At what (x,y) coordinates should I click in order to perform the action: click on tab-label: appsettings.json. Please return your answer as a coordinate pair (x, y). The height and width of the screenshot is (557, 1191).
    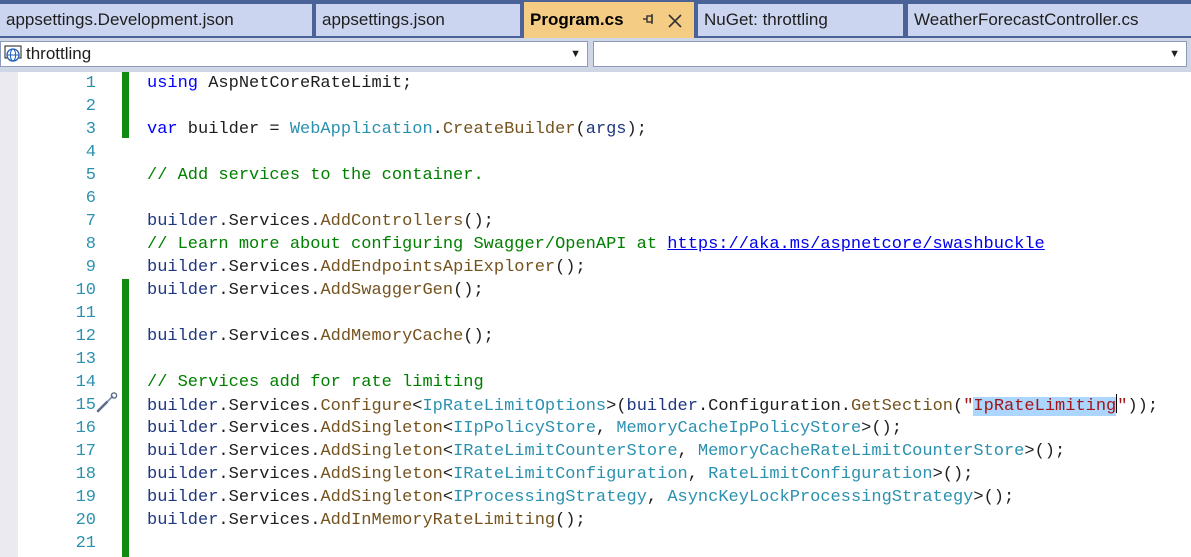
    Looking at the image, I should click on (383, 19).